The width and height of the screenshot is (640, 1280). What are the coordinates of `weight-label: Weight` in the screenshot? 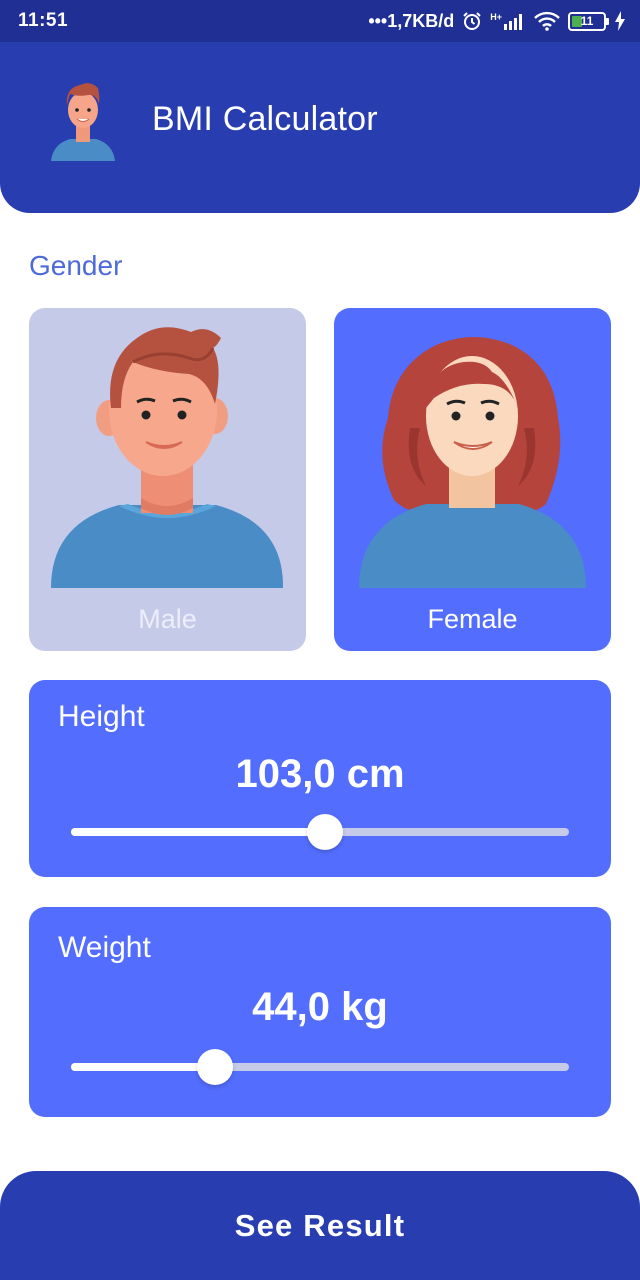 It's located at (104, 947).